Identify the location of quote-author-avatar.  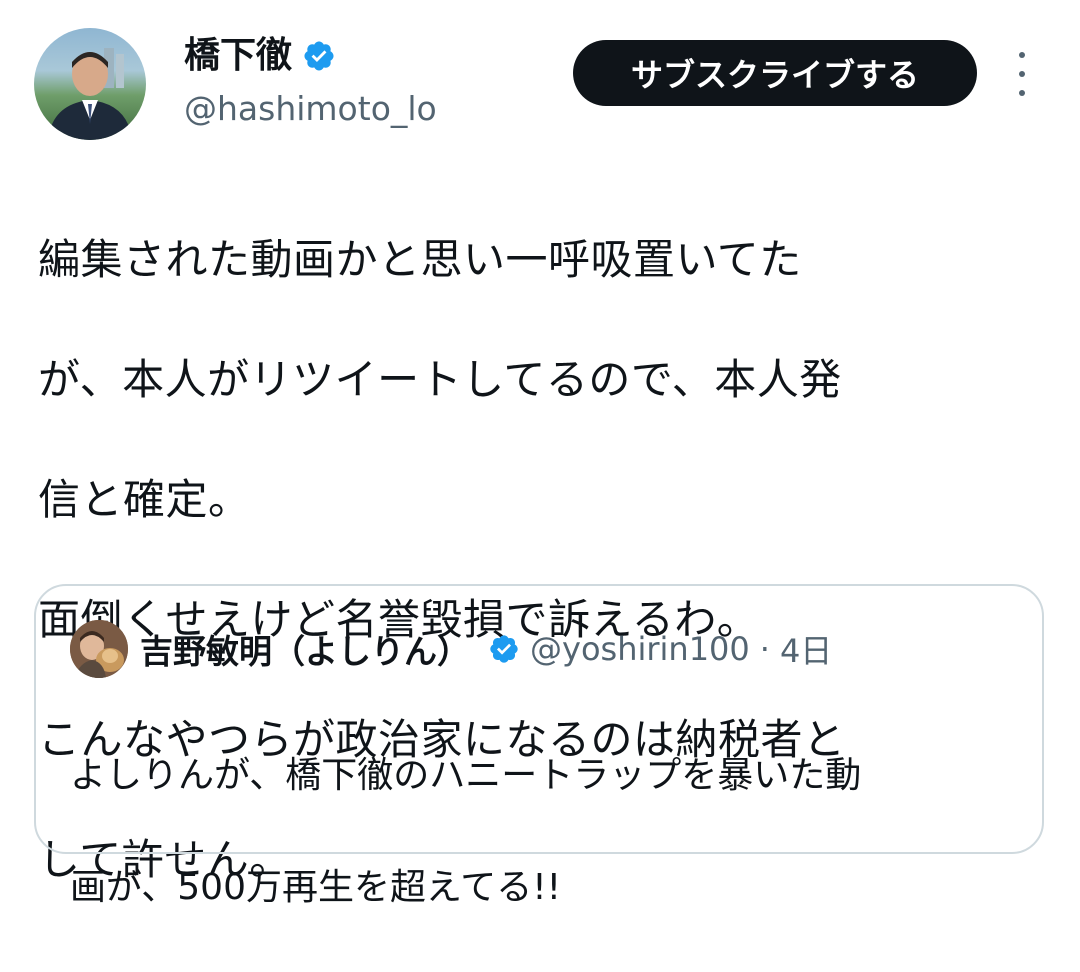
(99, 649).